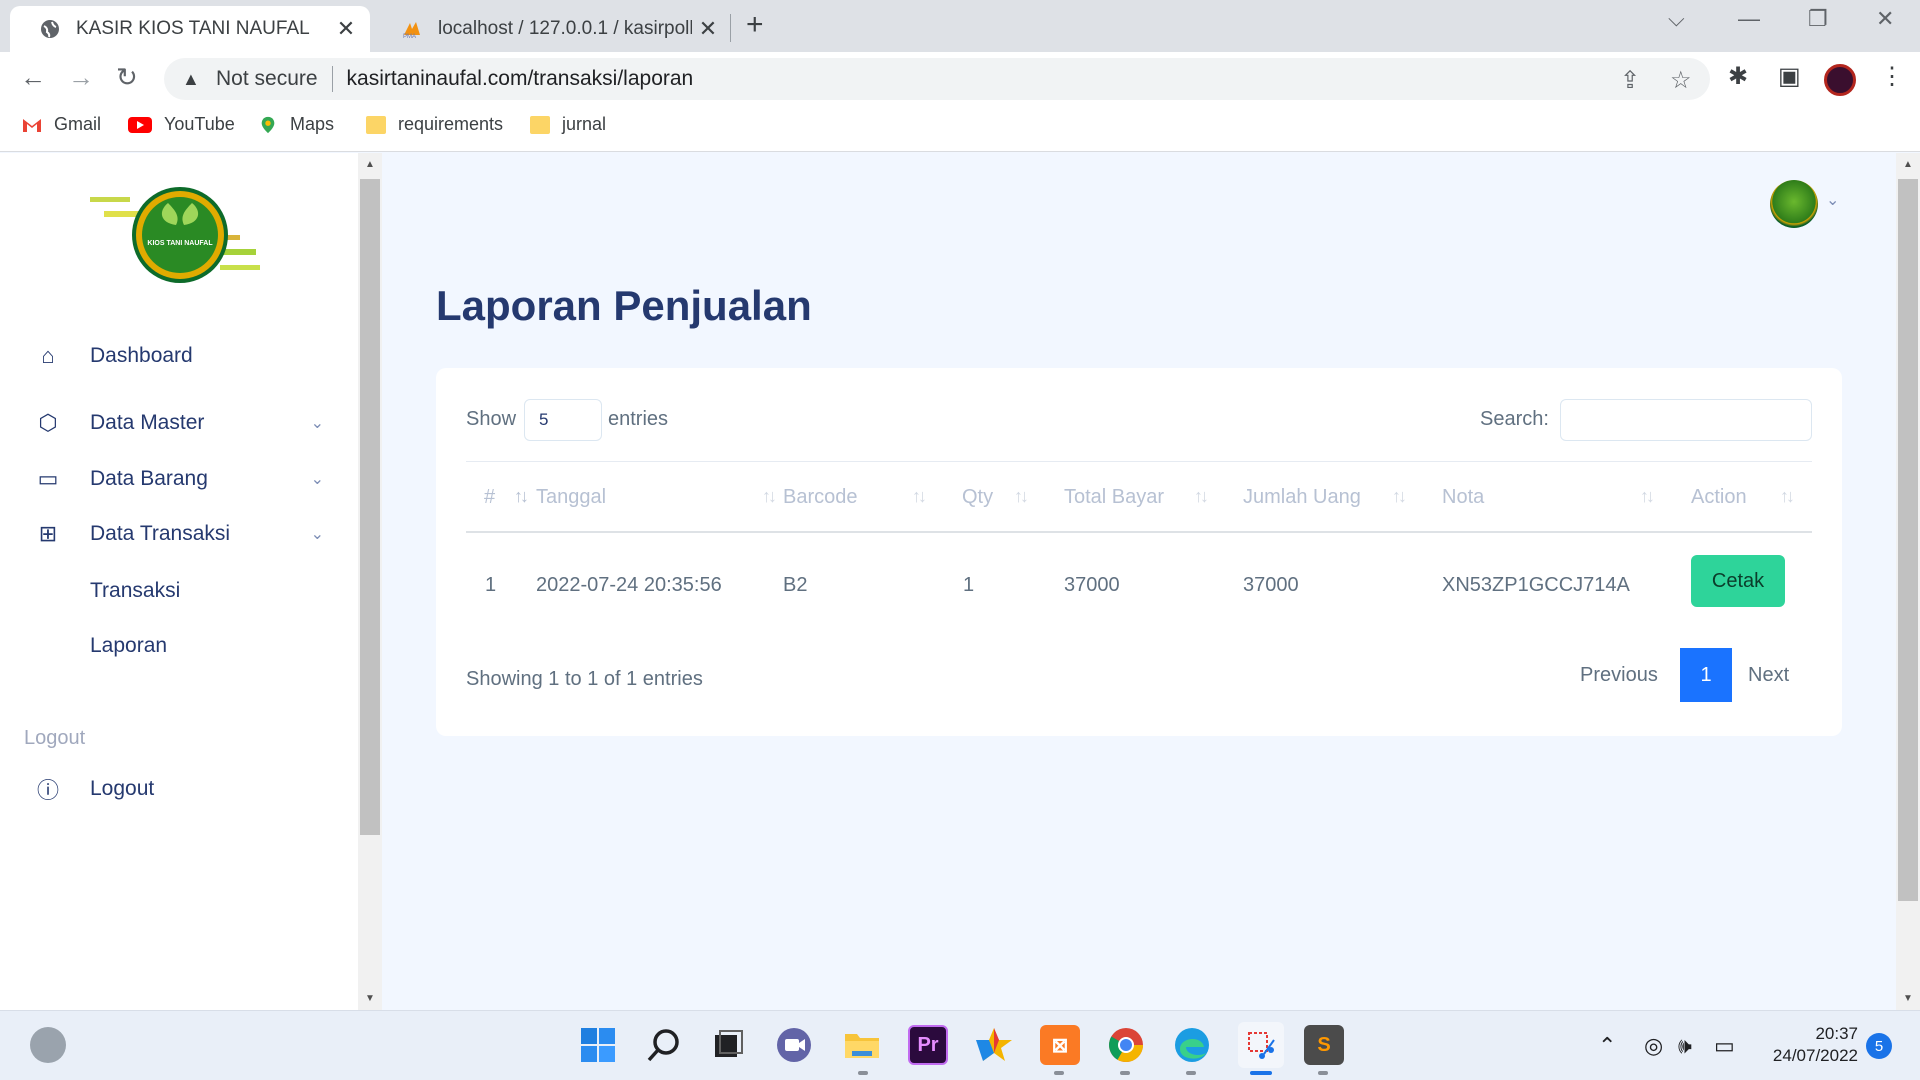  What do you see at coordinates (755, 25) in the screenshot?
I see `new-tab-button: +` at bounding box center [755, 25].